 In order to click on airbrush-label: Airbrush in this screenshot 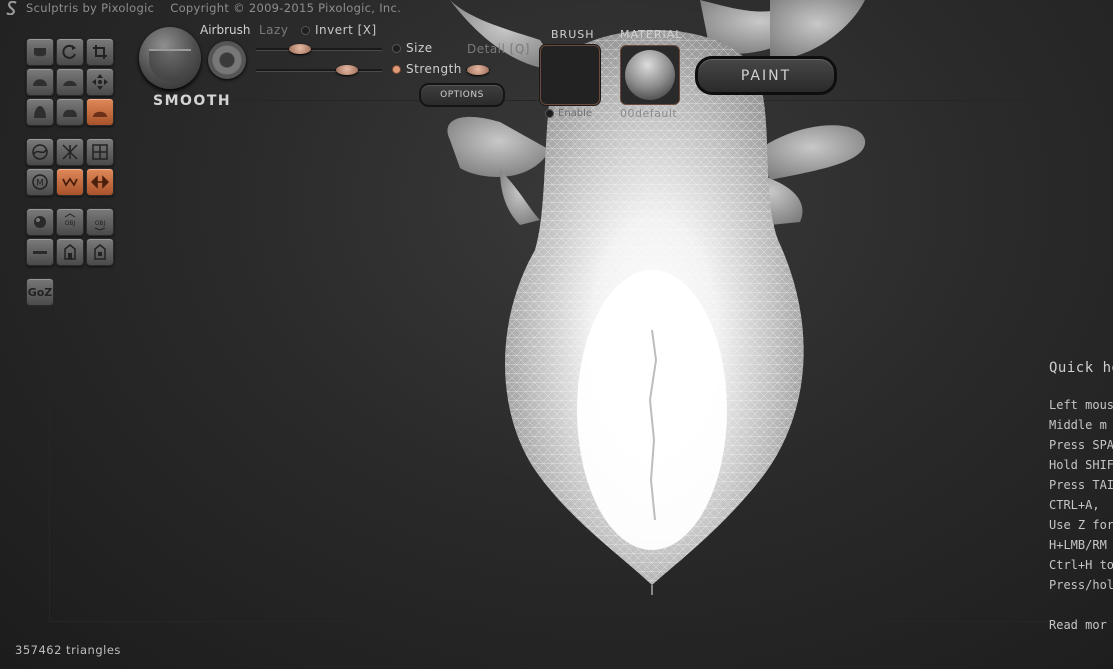, I will do `click(225, 30)`.